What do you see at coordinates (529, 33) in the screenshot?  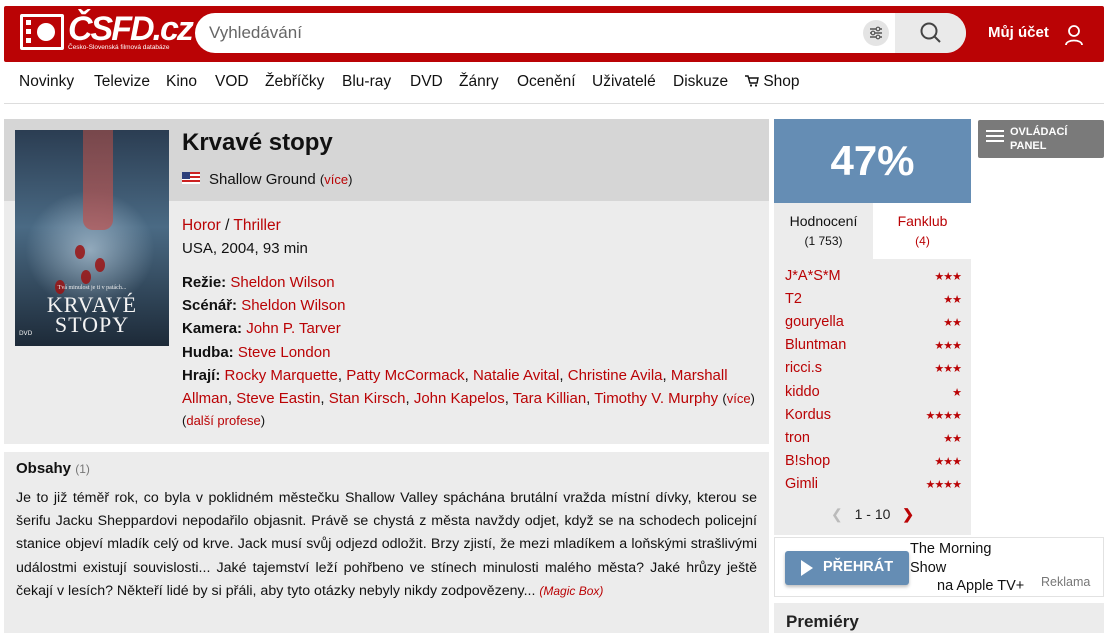 I see `search-input` at bounding box center [529, 33].